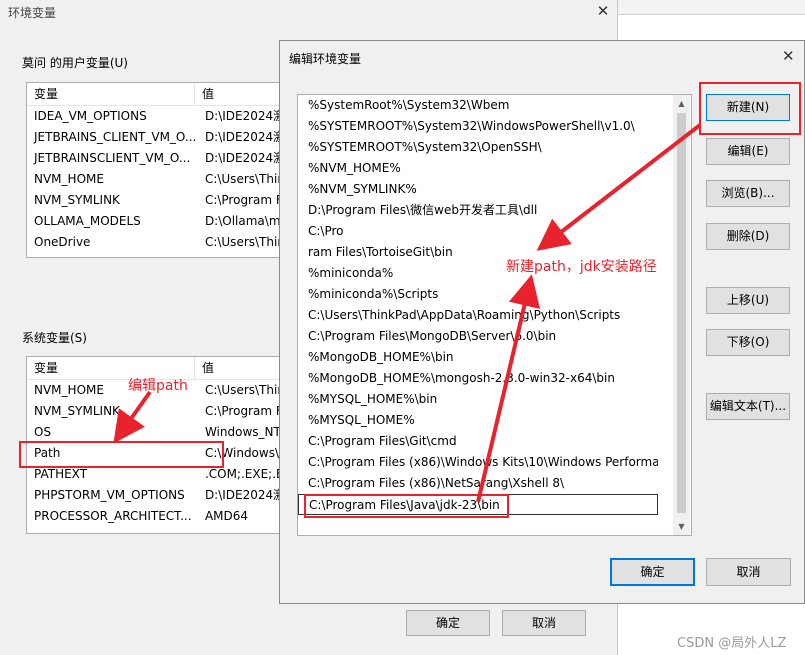 This screenshot has height=655, width=805. I want to click on arrow-to-new-button, so click(619, 187).